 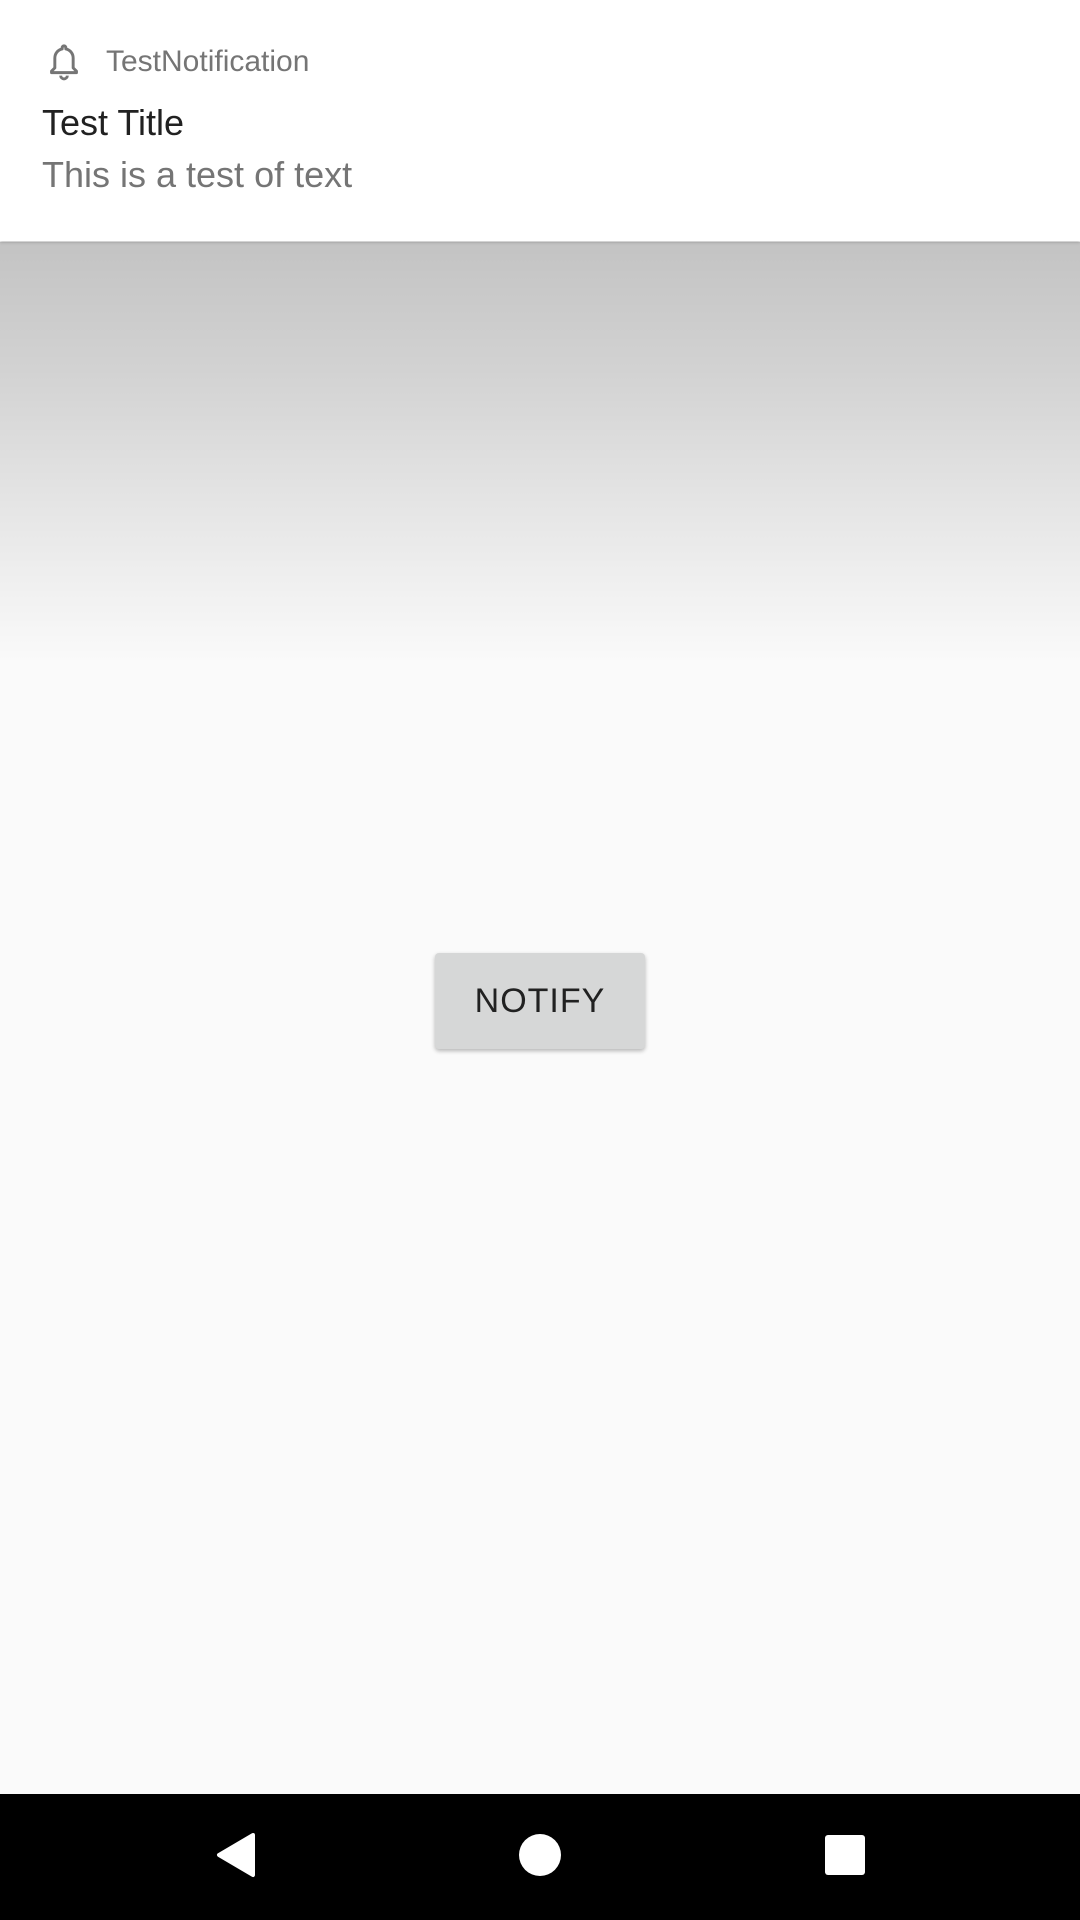 I want to click on home-button, so click(x=540, y=1857).